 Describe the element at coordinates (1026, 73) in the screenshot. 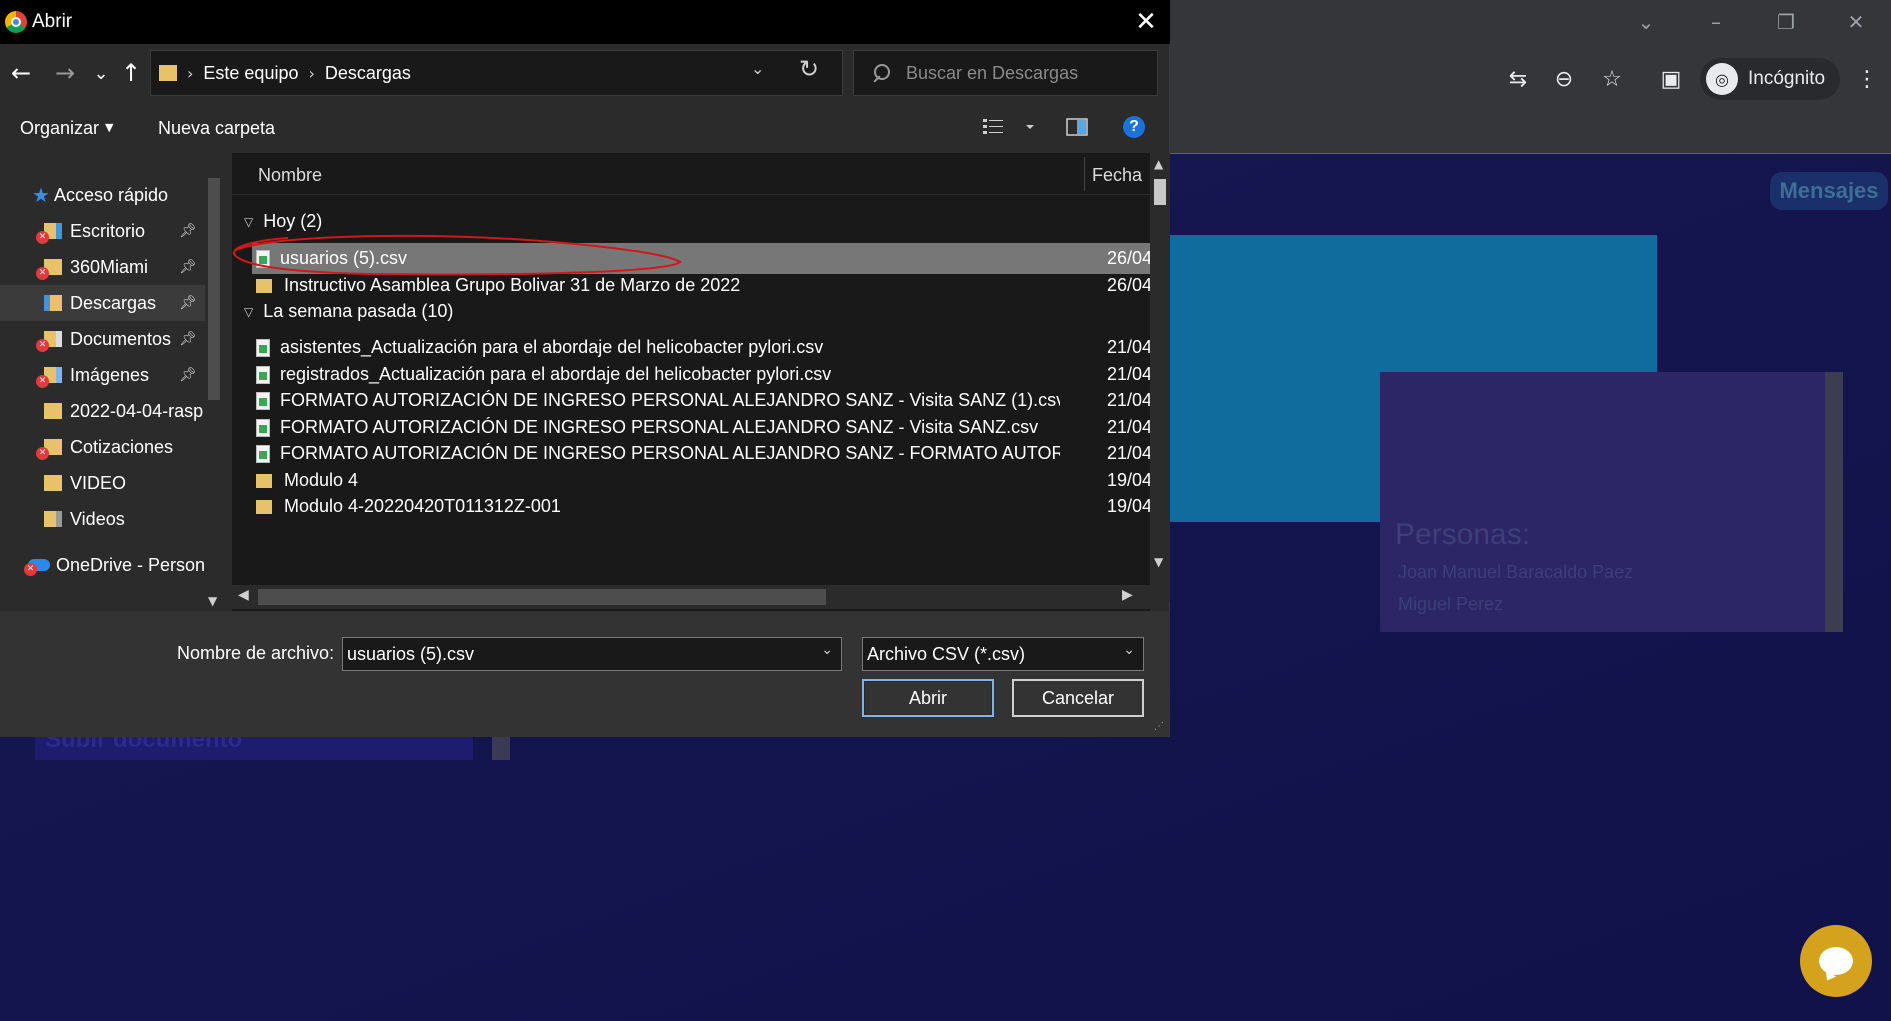

I see `search-input` at that location.